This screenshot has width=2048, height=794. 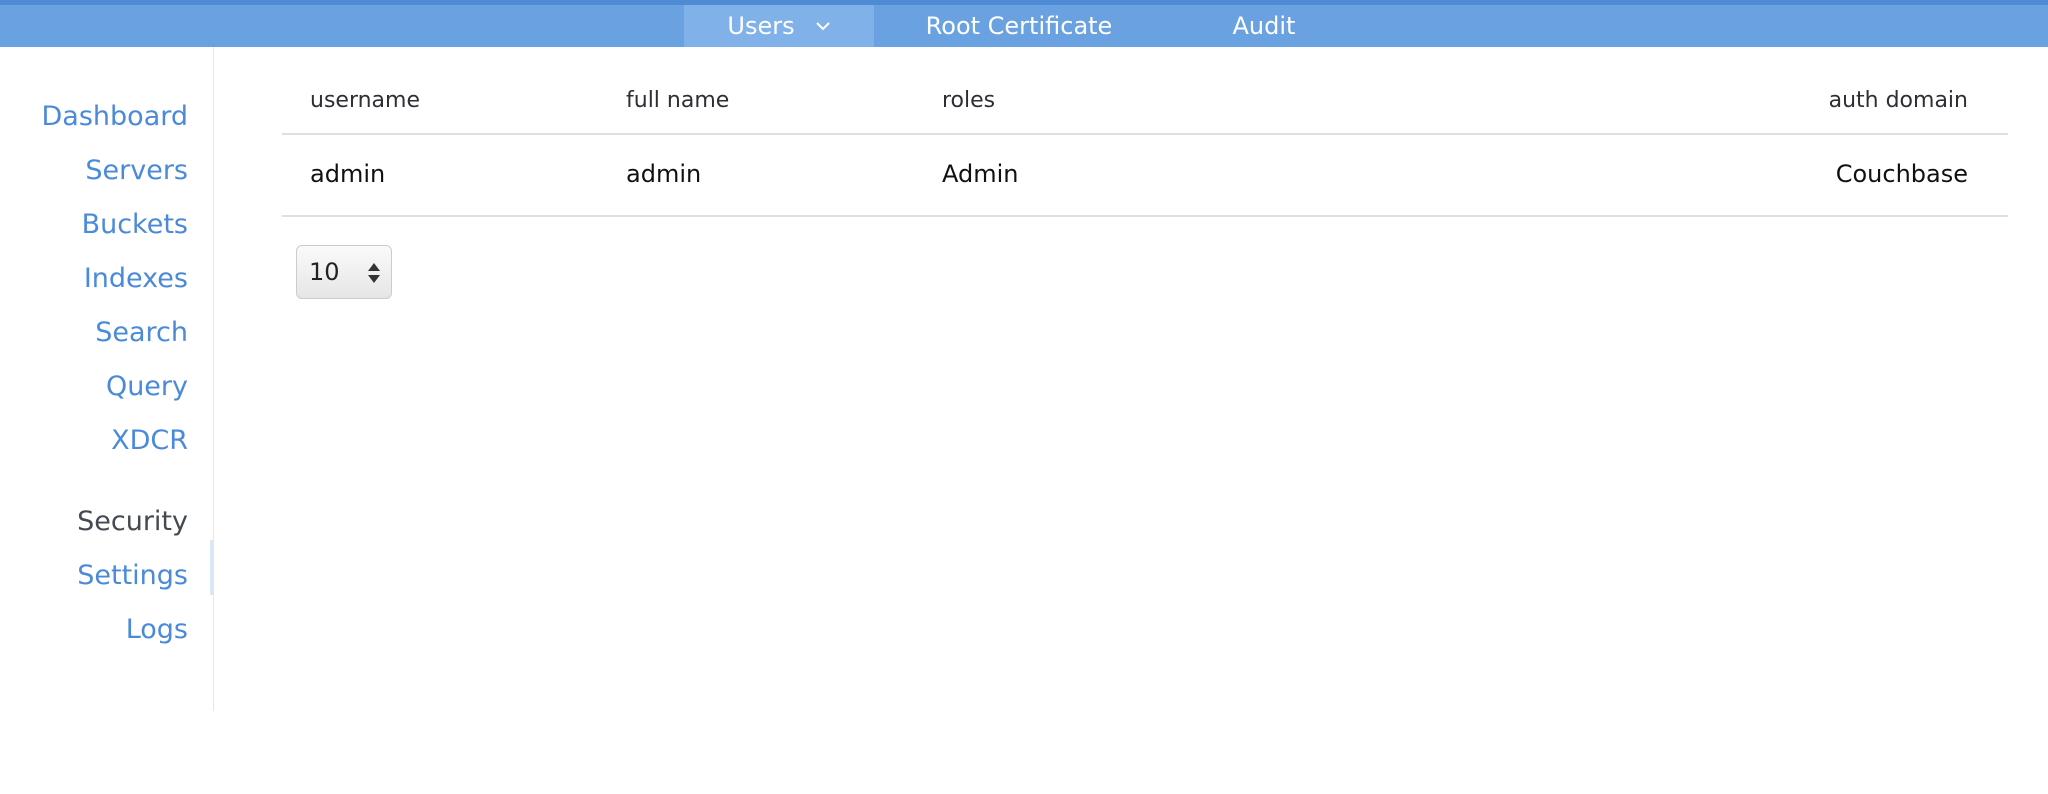 I want to click on table-row: admin admin Admin Couchbase, so click(x=1145, y=176).